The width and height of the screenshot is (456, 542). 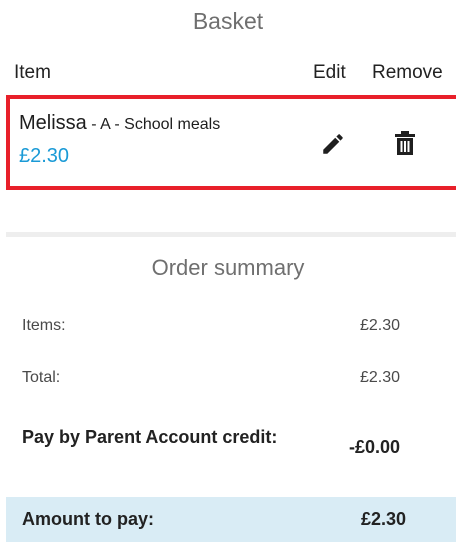 I want to click on credit-value: -£0.00, so click(x=374, y=447).